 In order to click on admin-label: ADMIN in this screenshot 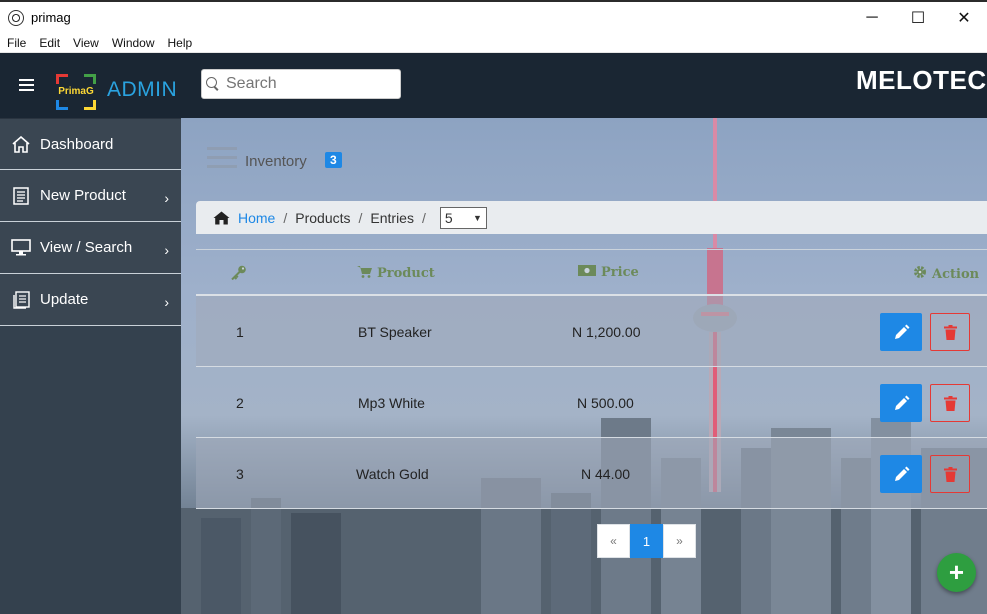, I will do `click(142, 89)`.